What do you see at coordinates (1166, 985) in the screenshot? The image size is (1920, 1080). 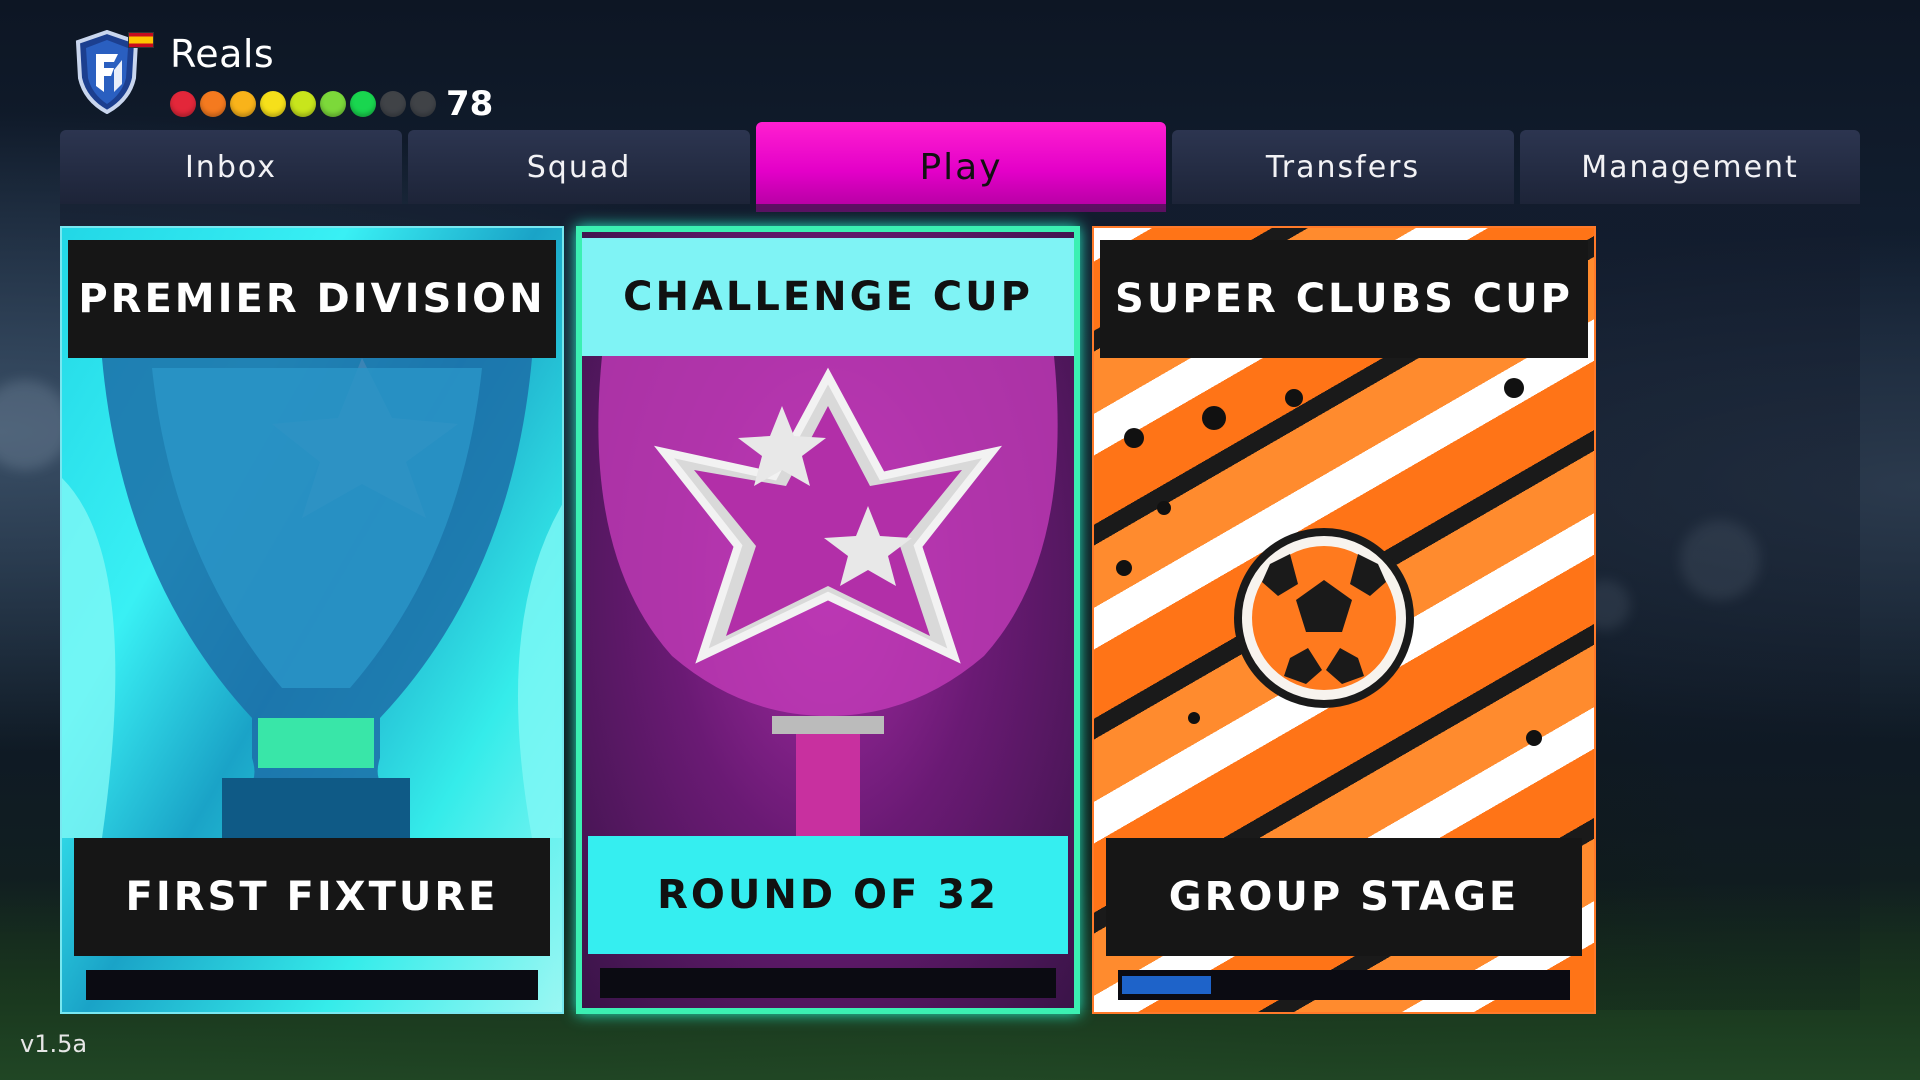 I see `progress-fill` at bounding box center [1166, 985].